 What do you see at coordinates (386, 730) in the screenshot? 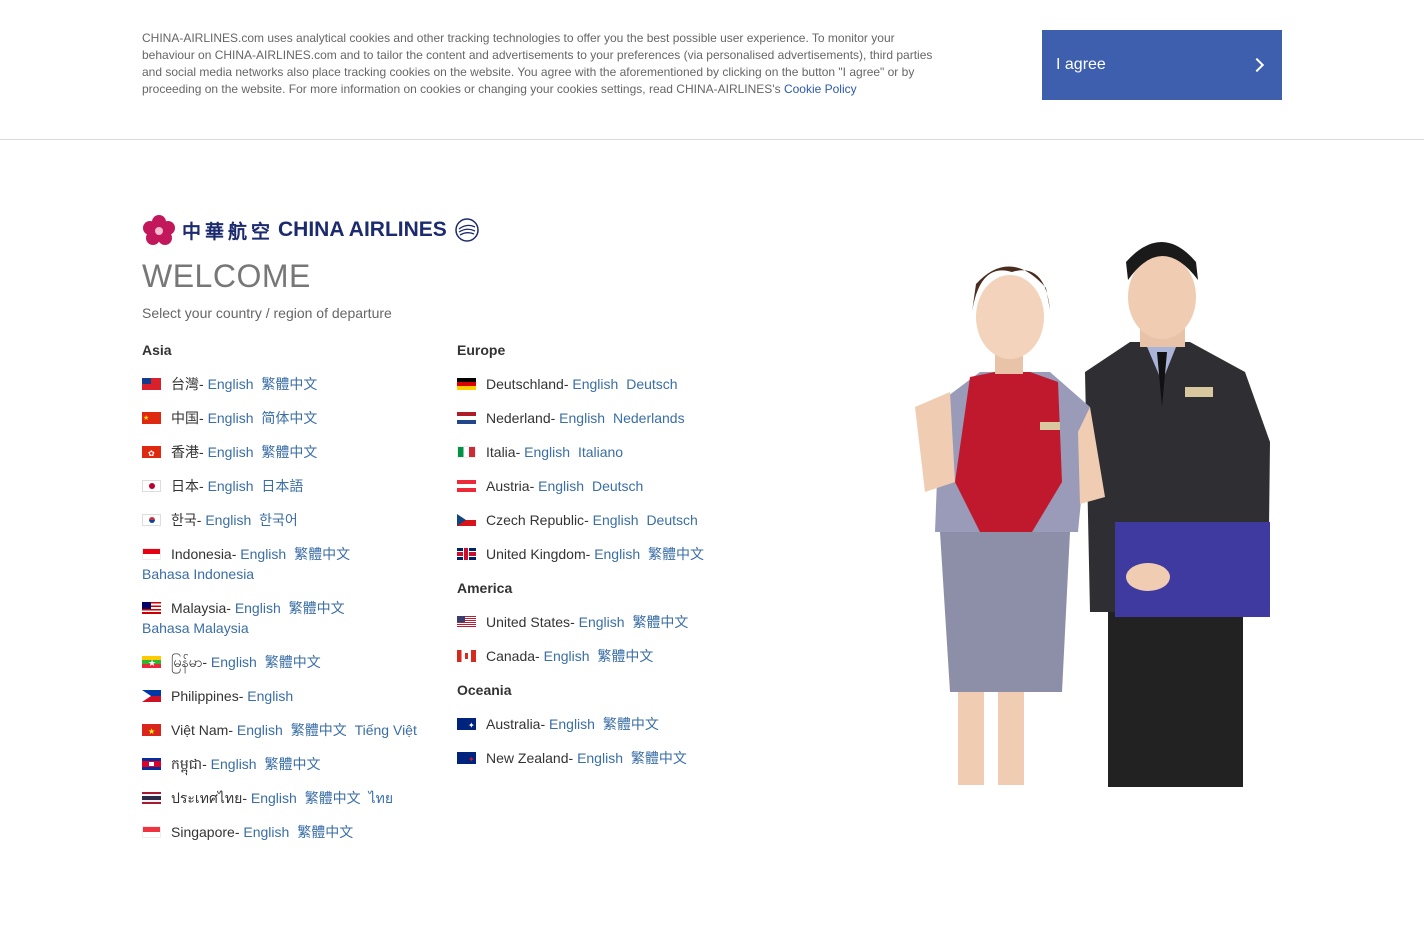
I see `language-link-vietnamese: Tiếng Việt` at bounding box center [386, 730].